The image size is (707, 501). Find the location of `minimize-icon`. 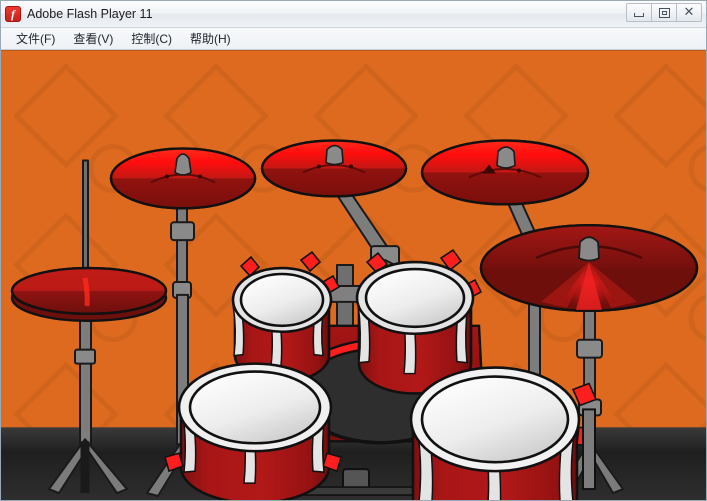

minimize-icon is located at coordinates (639, 14).